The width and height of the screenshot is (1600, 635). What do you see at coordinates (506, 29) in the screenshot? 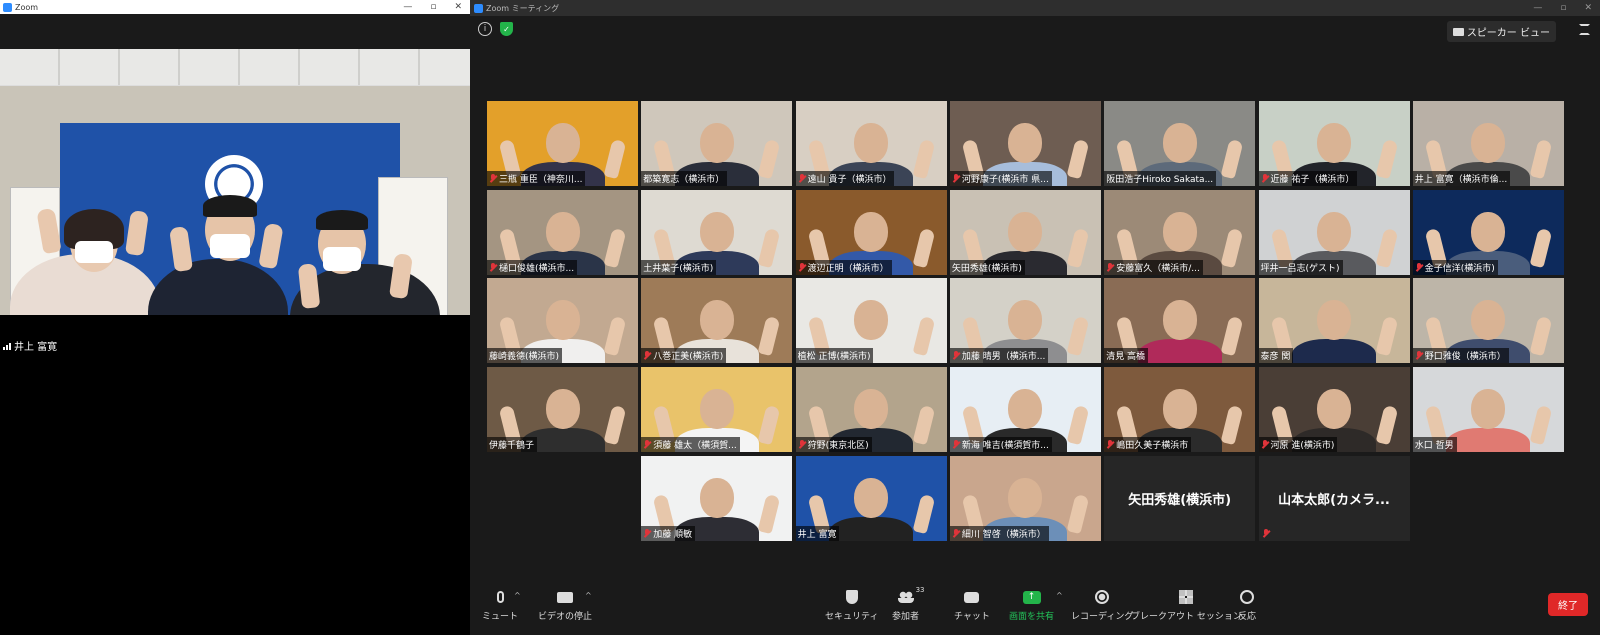
I see `encryption-shield-icon: ✓` at bounding box center [506, 29].